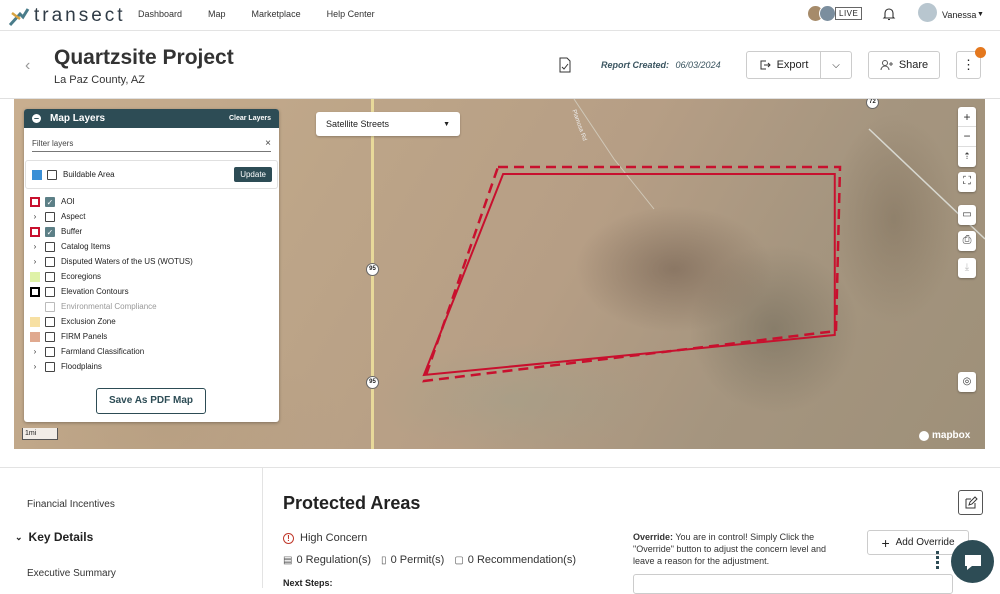 Image resolution: width=1000 pixels, height=594 pixels. I want to click on layer-label: Buildable Area, so click(89, 174).